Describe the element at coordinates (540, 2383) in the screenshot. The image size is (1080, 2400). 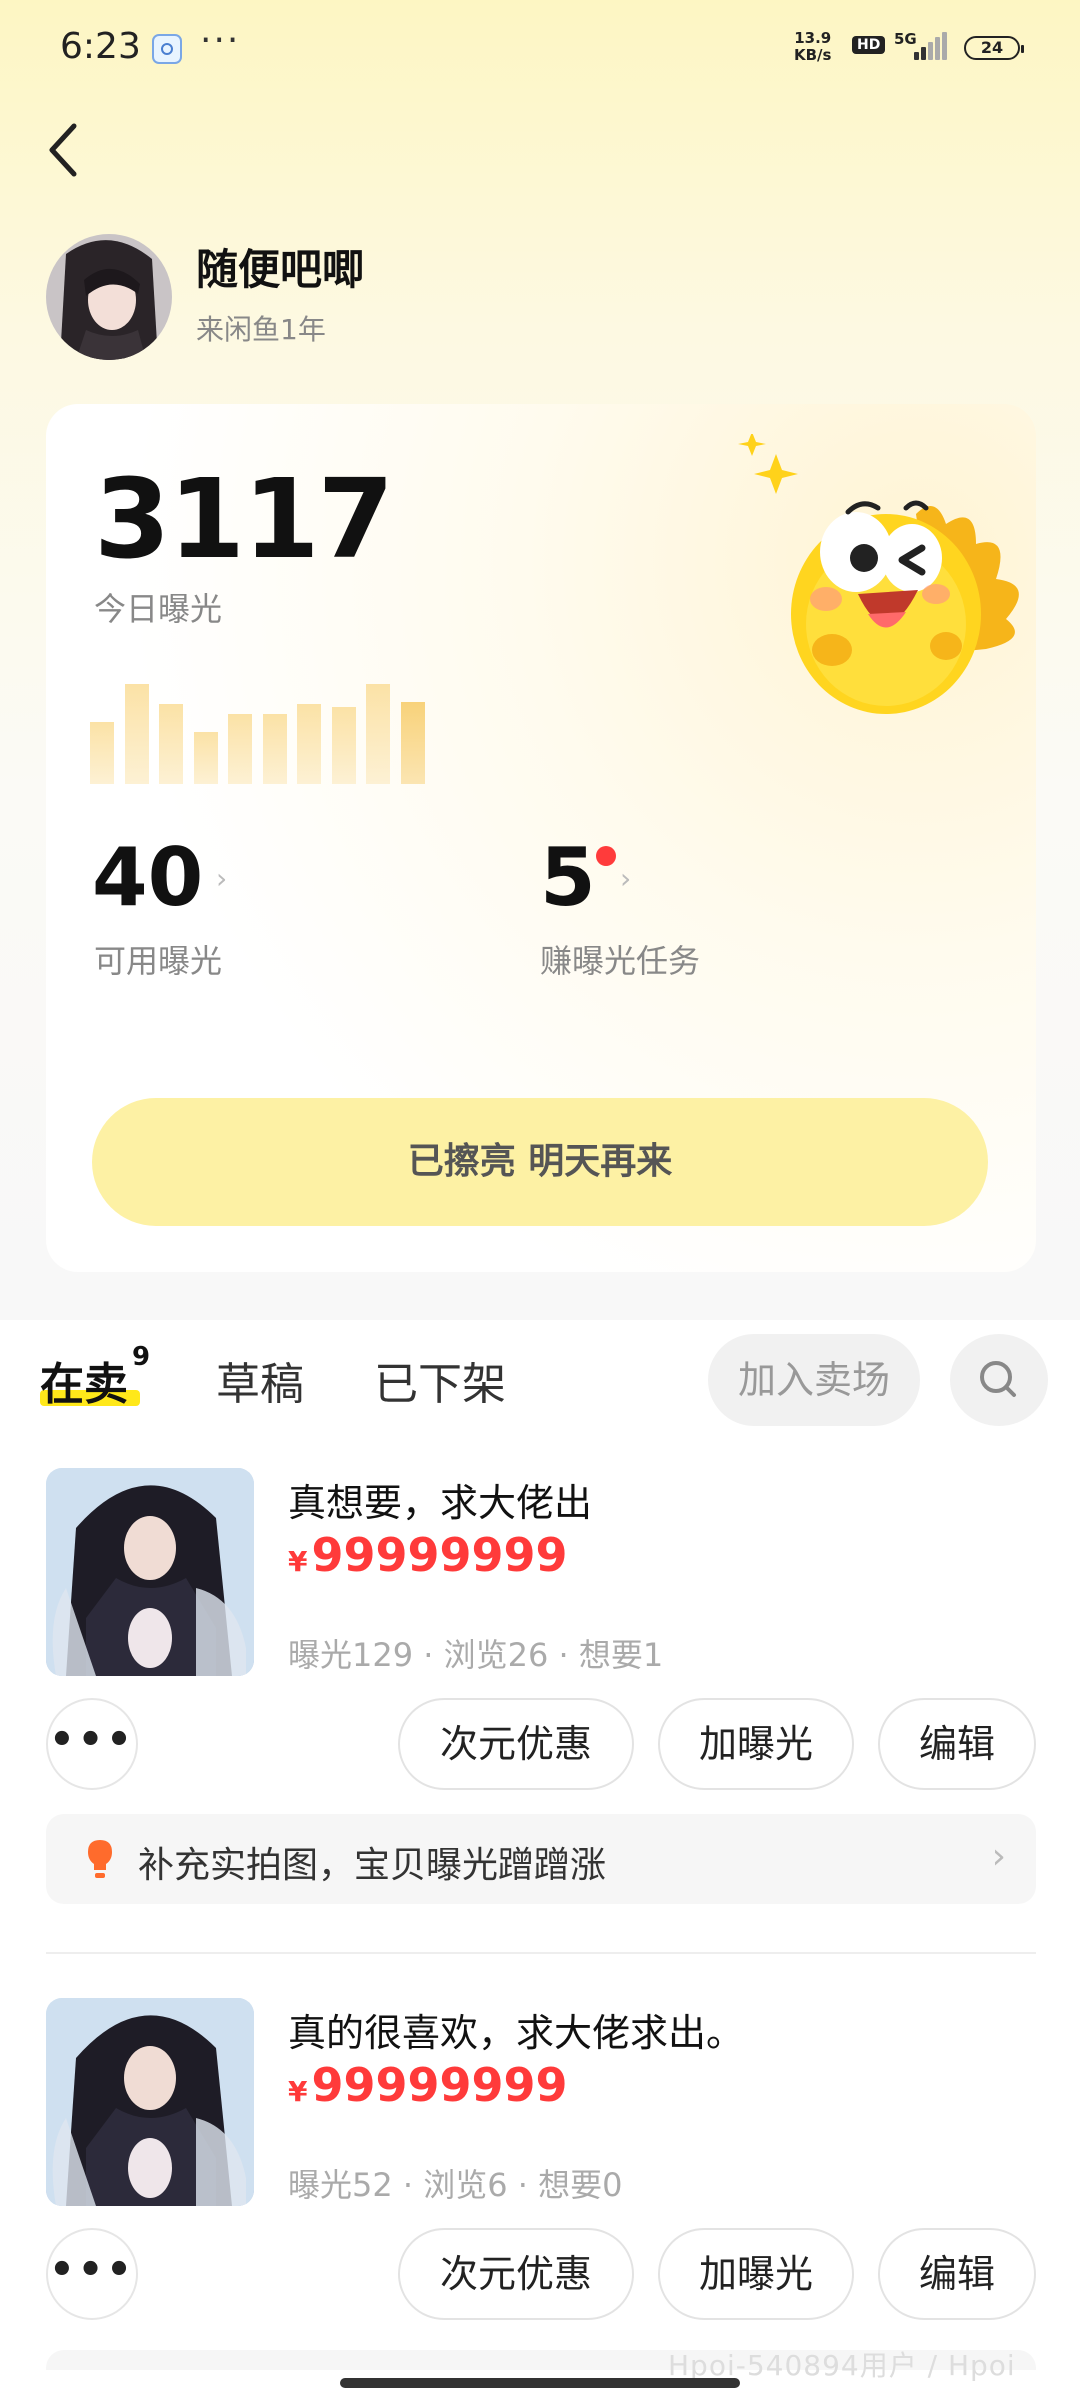
I see `home-indicator` at that location.